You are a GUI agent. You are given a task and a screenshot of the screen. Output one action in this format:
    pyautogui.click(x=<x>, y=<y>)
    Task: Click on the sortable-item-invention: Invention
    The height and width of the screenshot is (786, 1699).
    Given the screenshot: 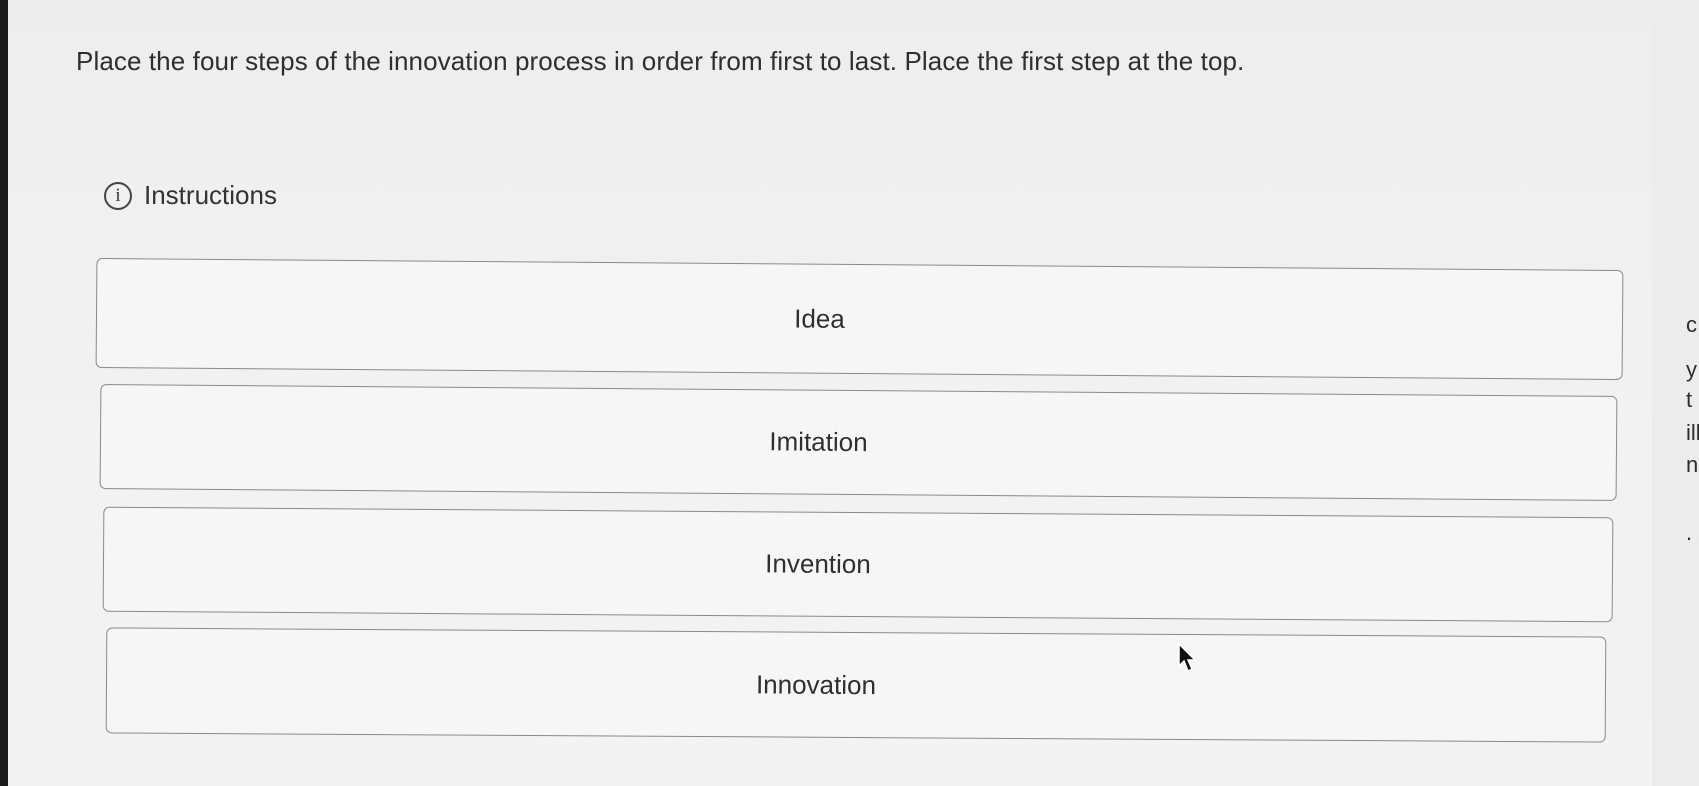 What is the action you would take?
    pyautogui.click(x=858, y=564)
    